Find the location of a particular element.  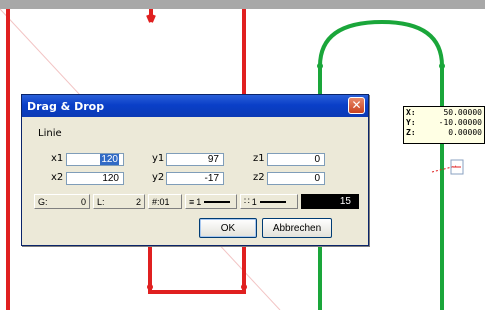

z2-label: z2 is located at coordinates (259, 177).